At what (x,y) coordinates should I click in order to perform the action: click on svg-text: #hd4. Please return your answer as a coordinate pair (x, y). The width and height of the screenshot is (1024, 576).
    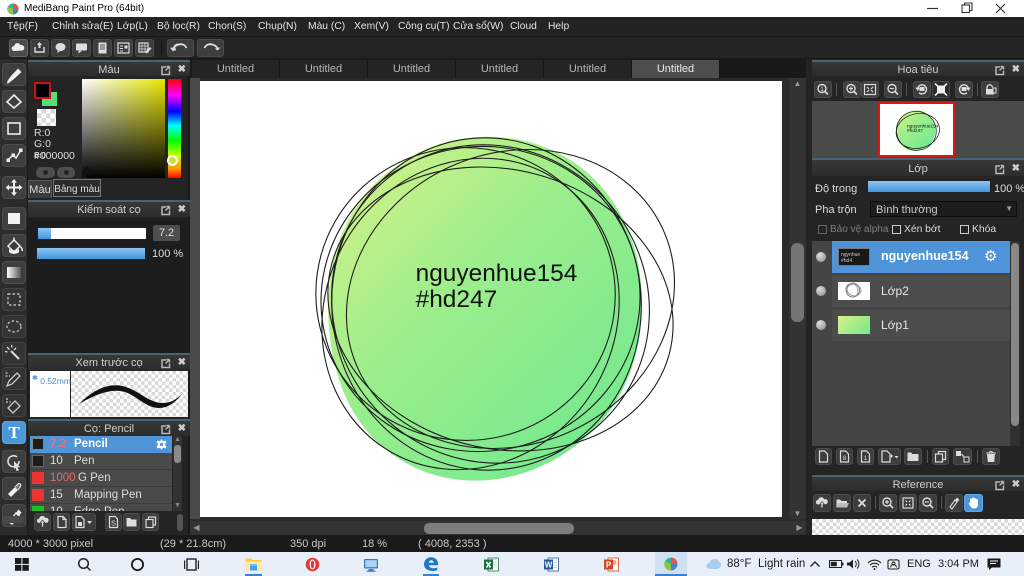
    Looking at the image, I should click on (846, 261).